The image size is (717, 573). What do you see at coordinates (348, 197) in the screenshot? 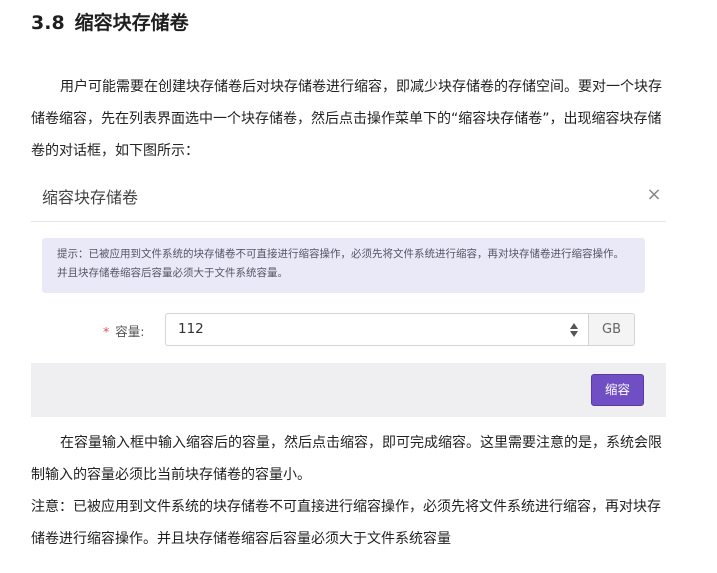
I see `dialog-header: 缩容块存储卷 ×` at bounding box center [348, 197].